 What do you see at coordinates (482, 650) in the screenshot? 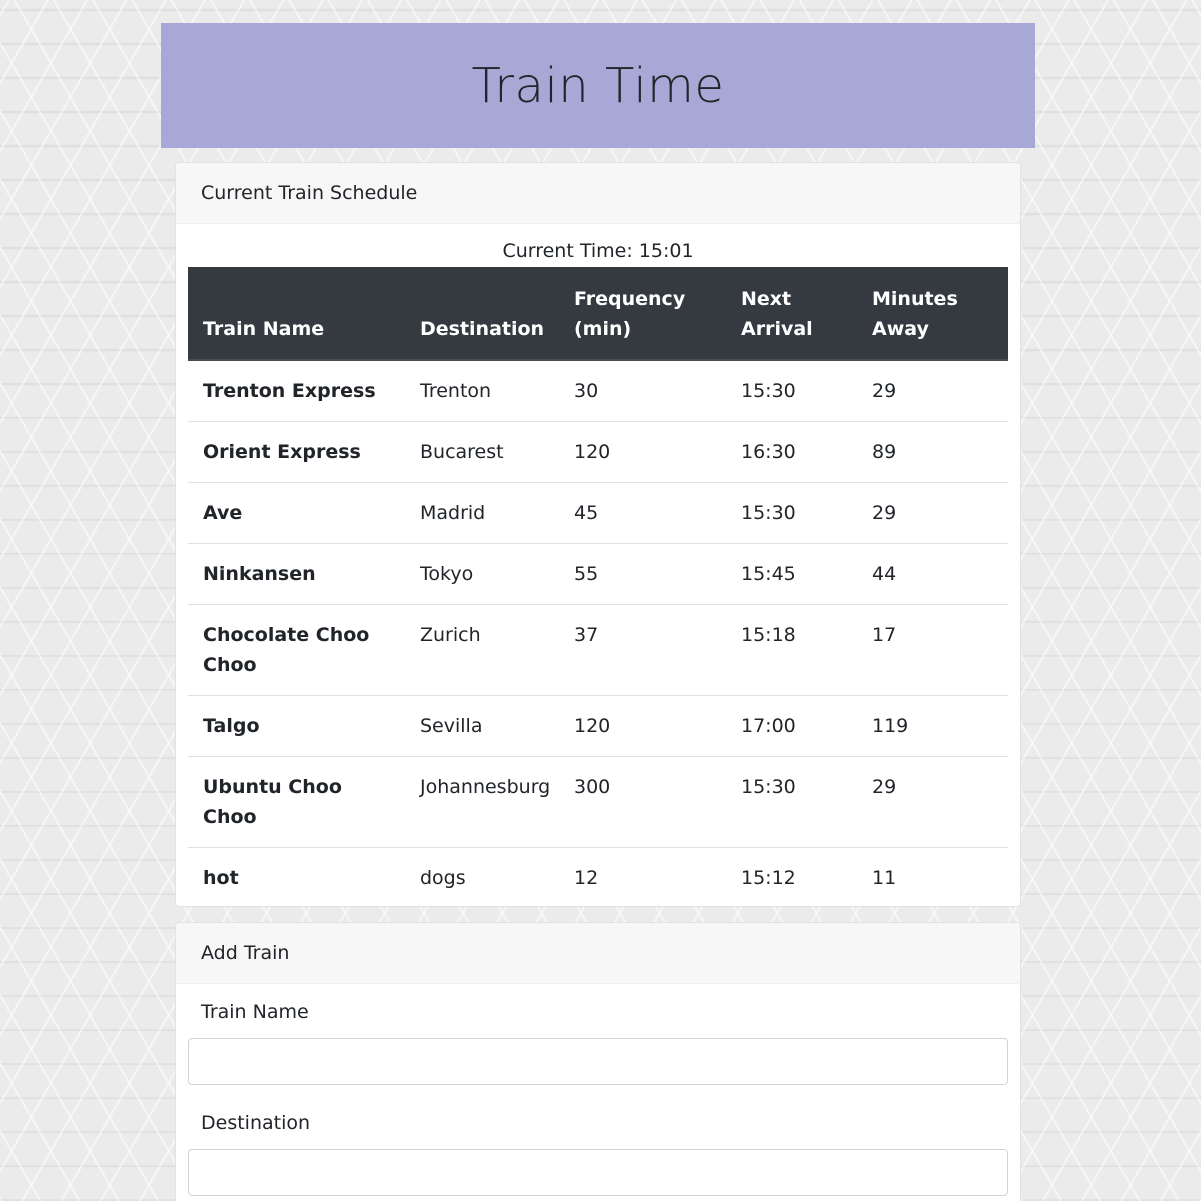
I see `cell-destination: Zurich` at bounding box center [482, 650].